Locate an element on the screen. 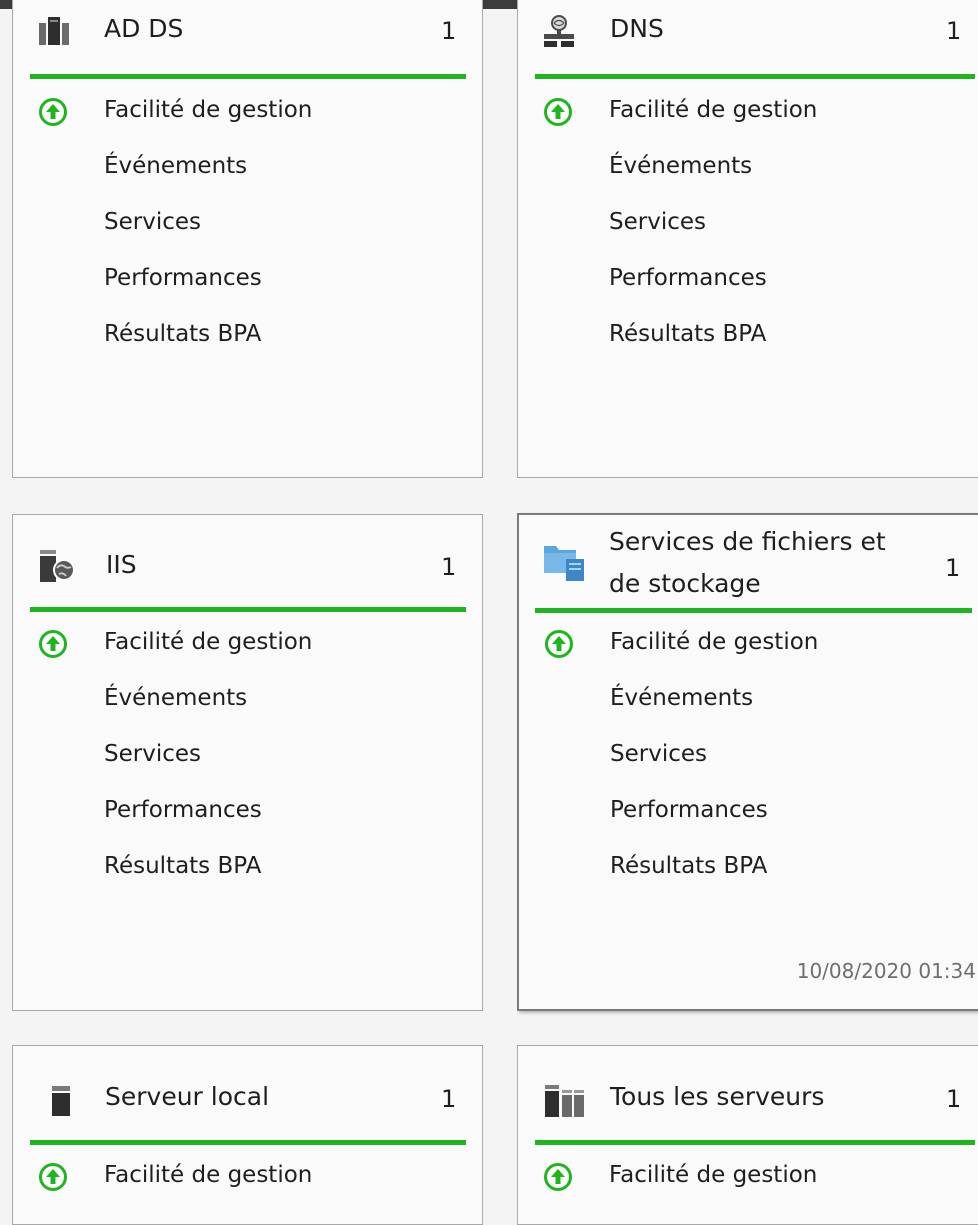  last-refresh-timestamp: 10/08/2020 01:34 is located at coordinates (886, 971).